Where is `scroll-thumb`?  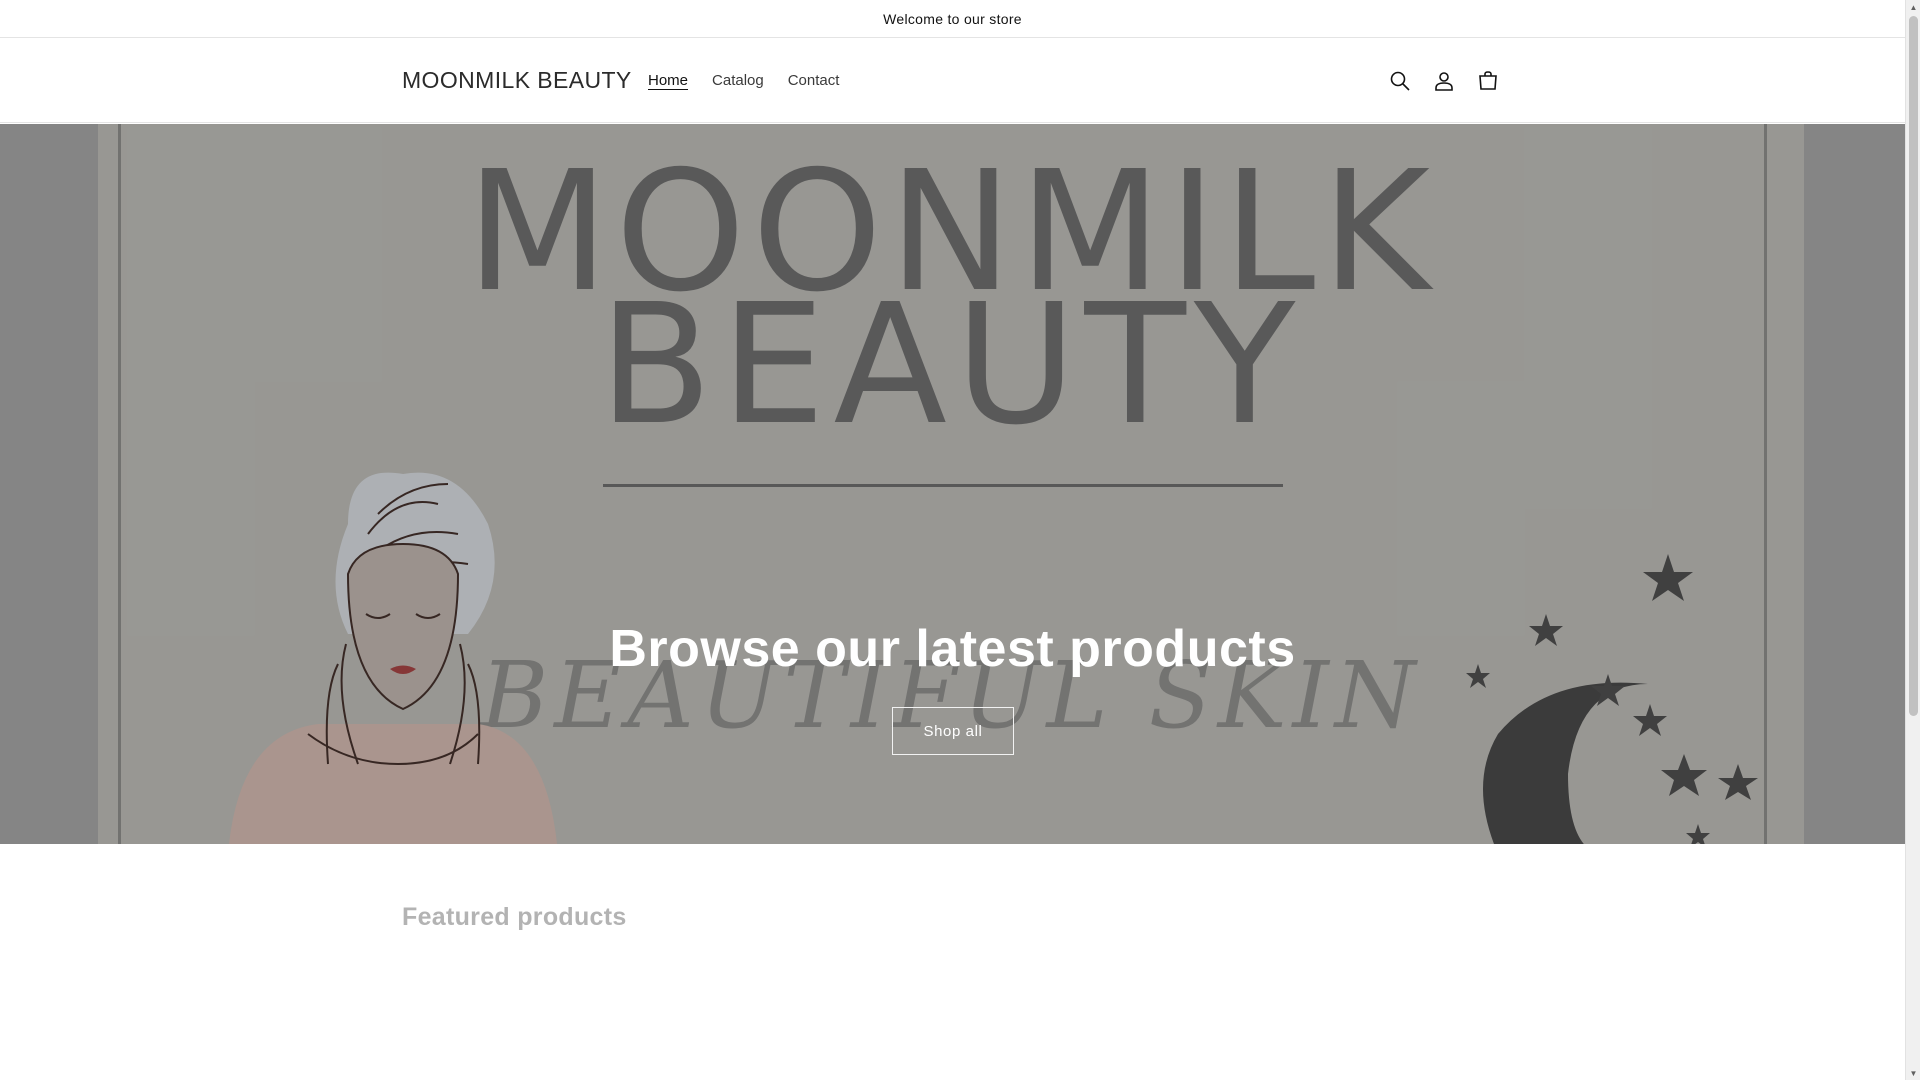
scroll-thumb is located at coordinates (1913, 366).